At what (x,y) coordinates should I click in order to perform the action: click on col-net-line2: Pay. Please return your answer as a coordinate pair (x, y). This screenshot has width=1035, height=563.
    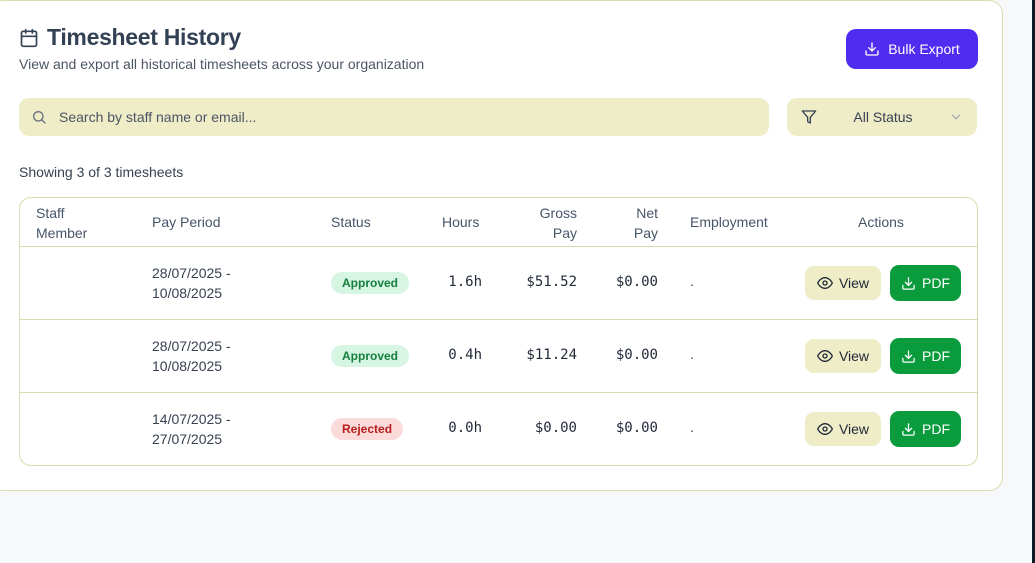
    Looking at the image, I should click on (645, 233).